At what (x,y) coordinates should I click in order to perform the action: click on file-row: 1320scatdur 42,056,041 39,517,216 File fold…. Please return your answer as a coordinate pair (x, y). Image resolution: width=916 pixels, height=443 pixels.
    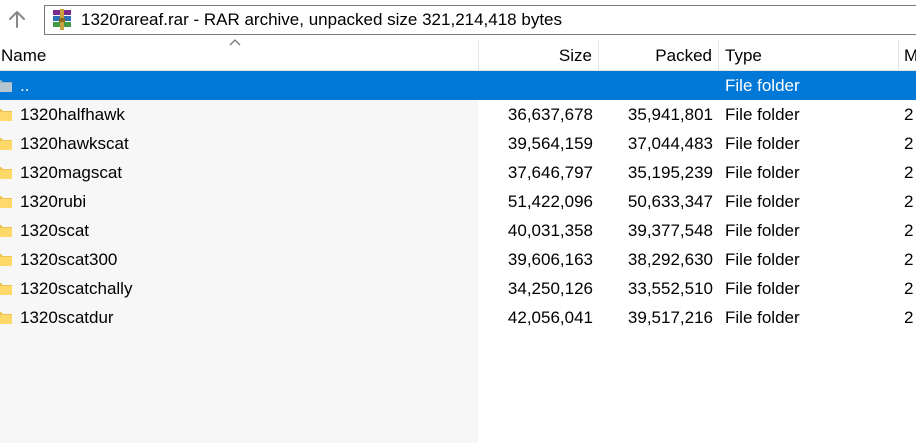
    Looking at the image, I should click on (458, 317).